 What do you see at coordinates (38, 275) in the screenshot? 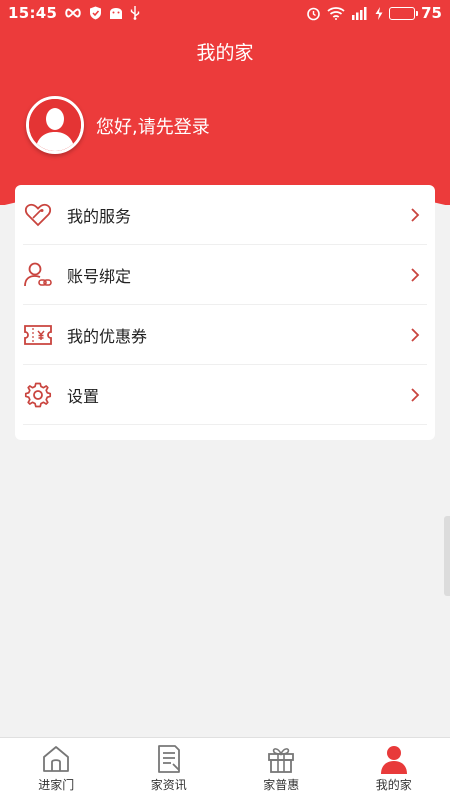
I see `user-link-icon` at bounding box center [38, 275].